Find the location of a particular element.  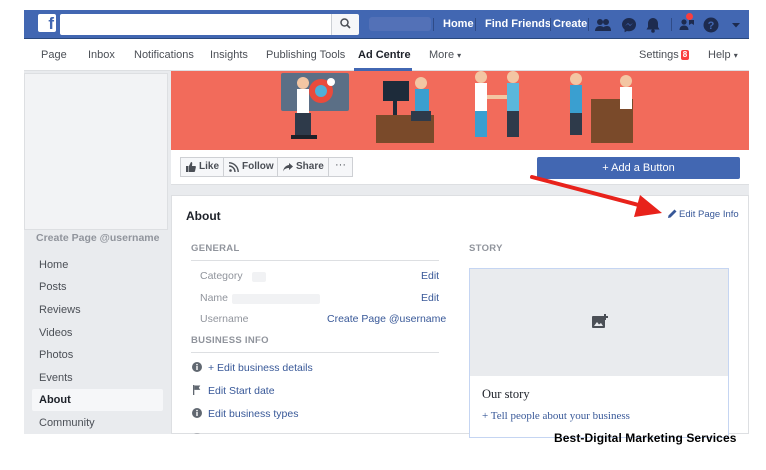

like-label: Like is located at coordinates (209, 166).